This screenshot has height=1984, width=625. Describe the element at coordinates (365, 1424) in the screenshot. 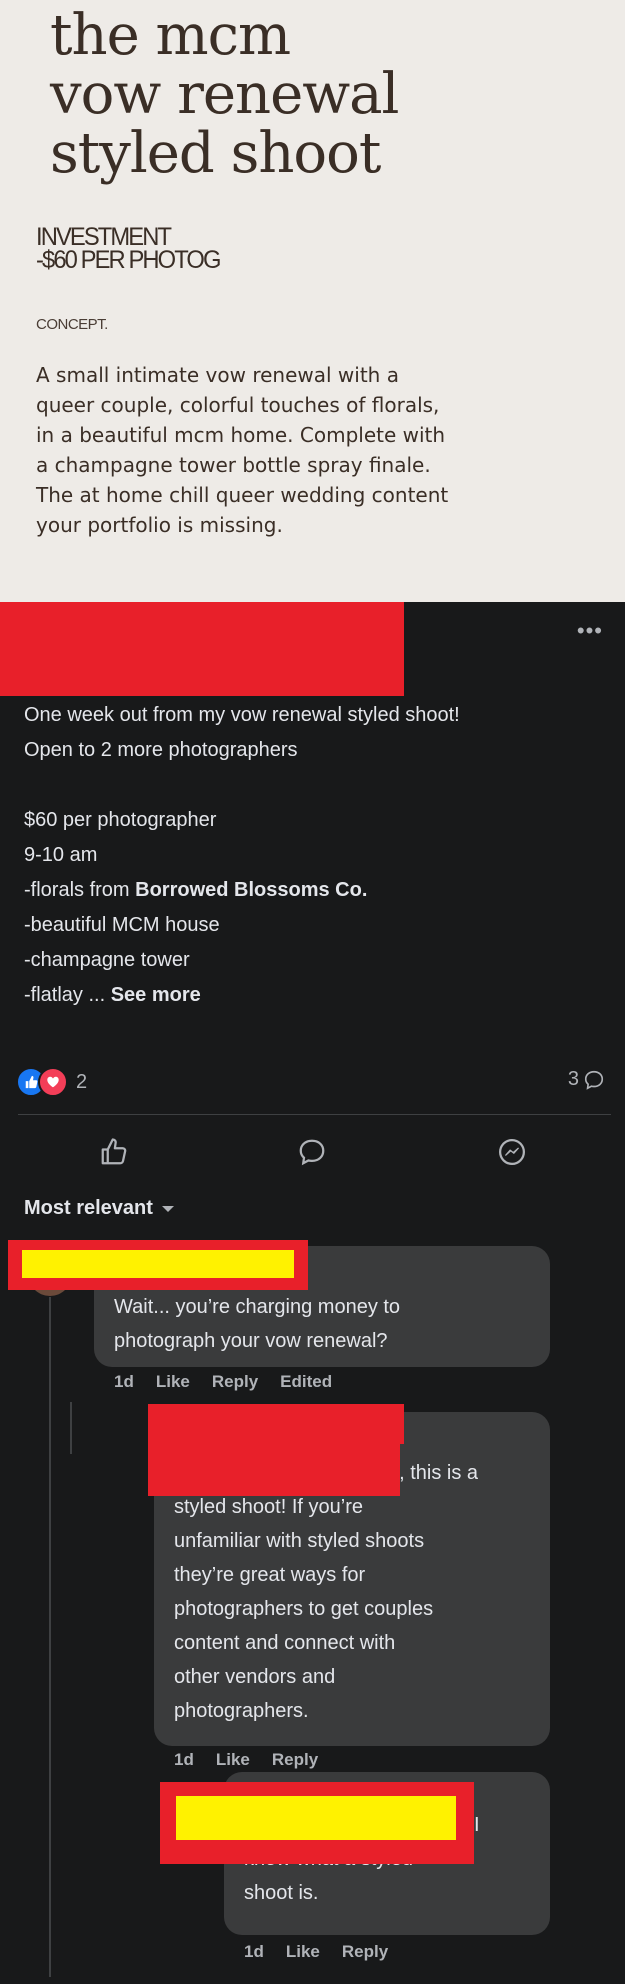

I see `redacted-replier-extra` at that location.